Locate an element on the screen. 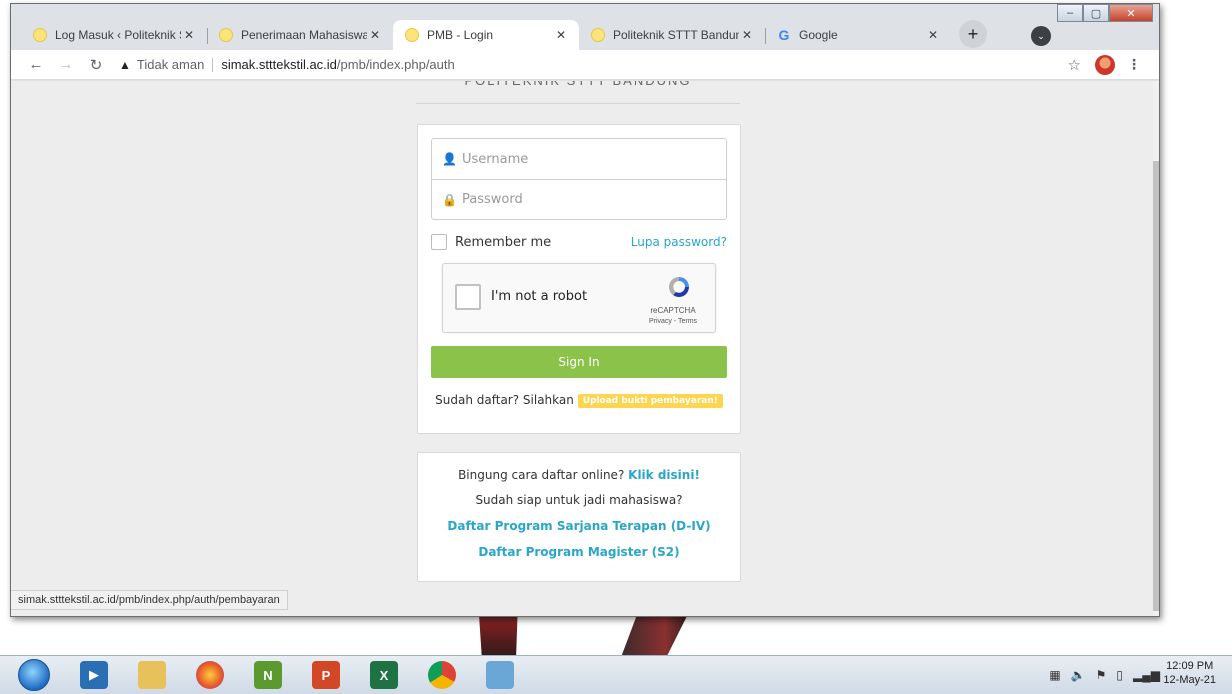  action-center-icon: ⚑ is located at coordinates (1101, 675).